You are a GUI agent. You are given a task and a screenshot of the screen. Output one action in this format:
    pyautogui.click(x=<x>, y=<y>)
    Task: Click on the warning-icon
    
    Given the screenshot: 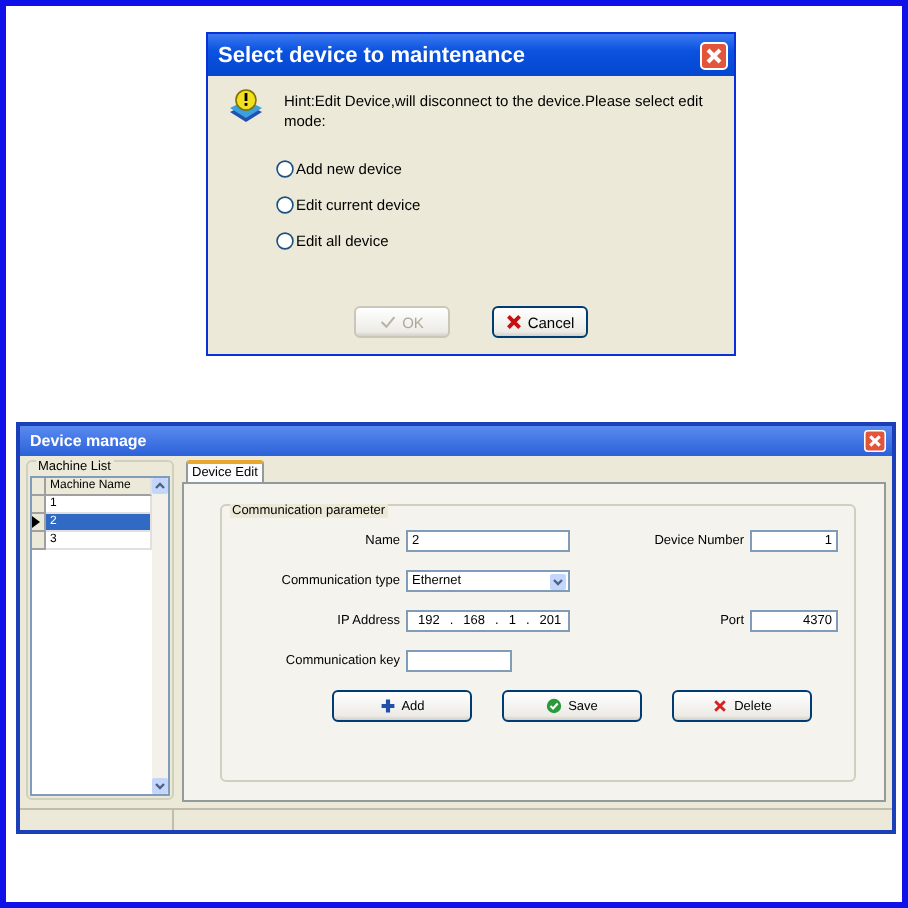 What is the action you would take?
    pyautogui.click(x=246, y=108)
    